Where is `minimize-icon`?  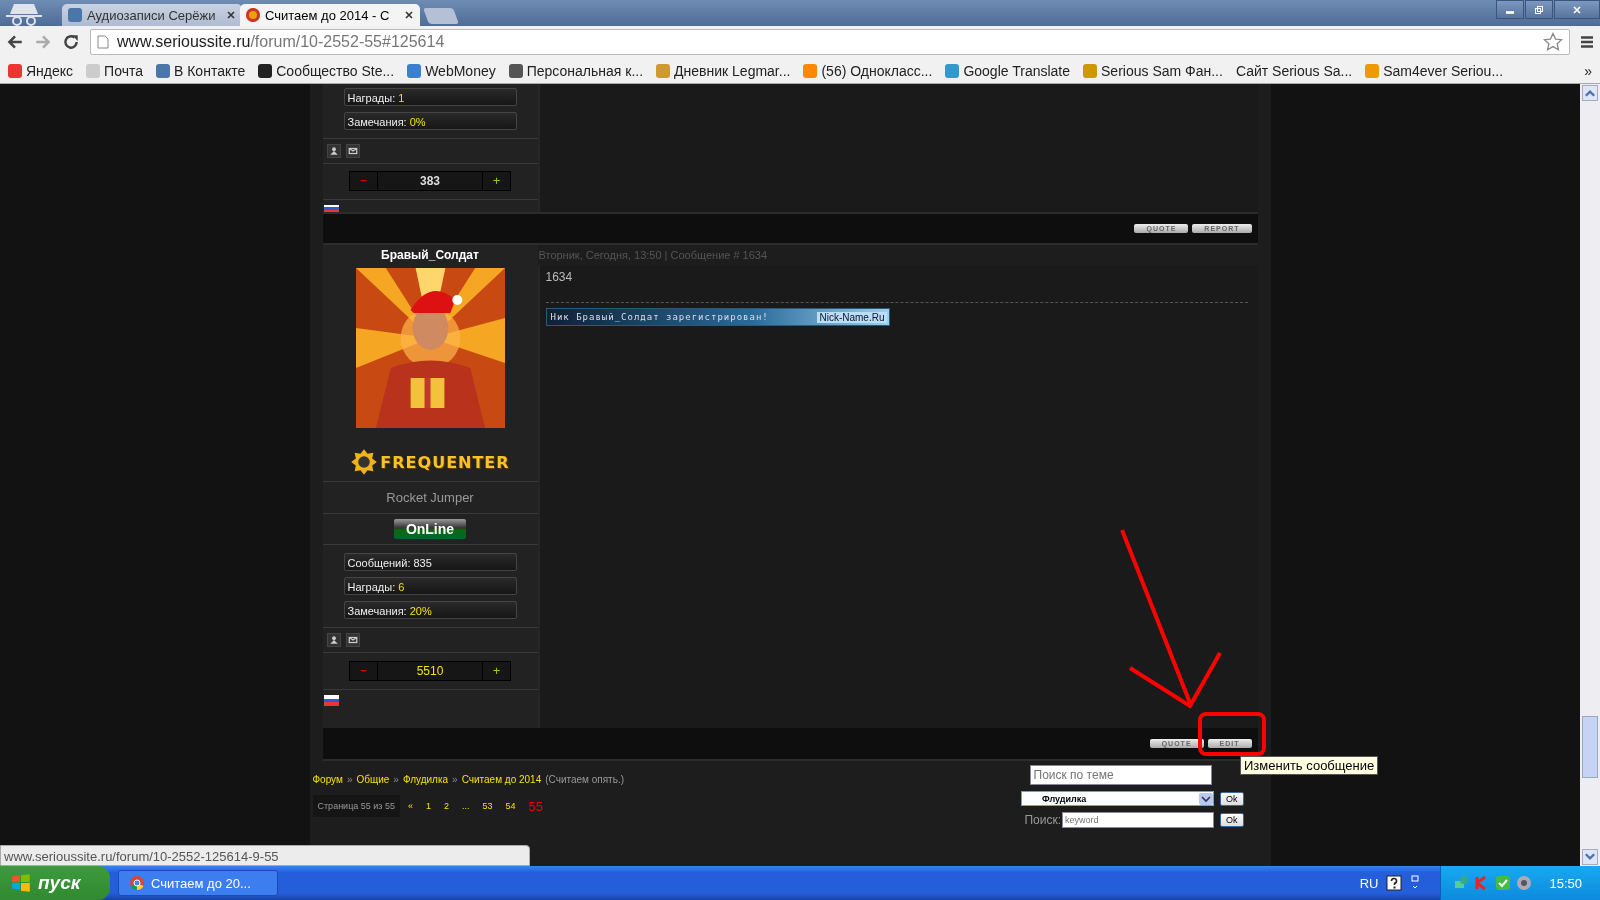 minimize-icon is located at coordinates (1510, 12).